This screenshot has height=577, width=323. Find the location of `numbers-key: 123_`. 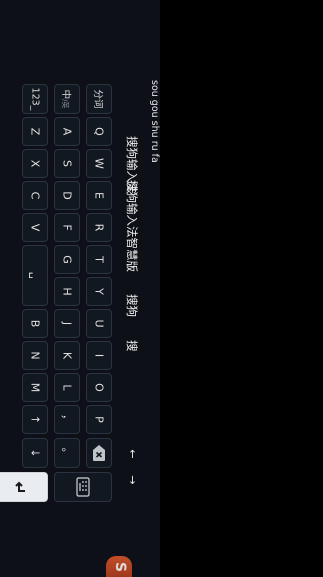

numbers-key: 123_ is located at coordinates (35, 99).